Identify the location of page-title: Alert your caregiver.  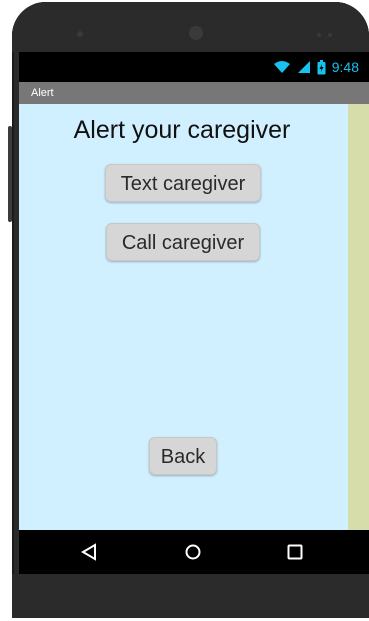
(182, 130).